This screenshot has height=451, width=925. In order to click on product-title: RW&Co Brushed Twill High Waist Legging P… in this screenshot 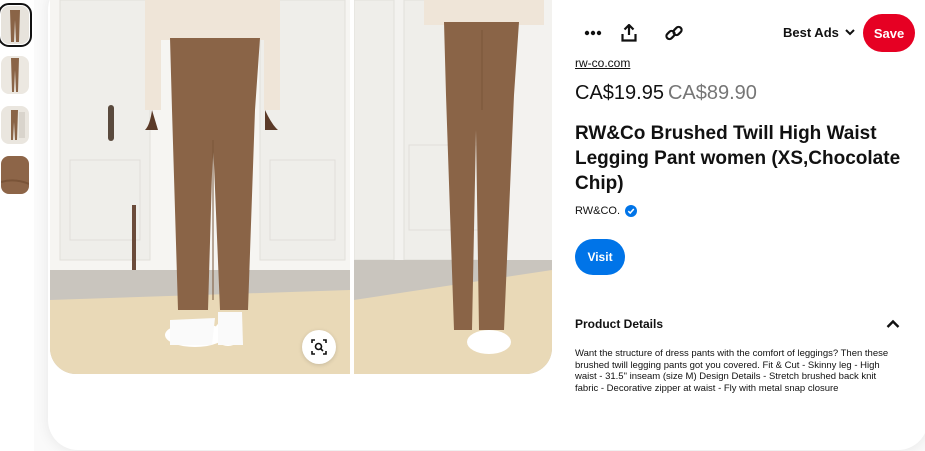, I will do `click(738, 158)`.